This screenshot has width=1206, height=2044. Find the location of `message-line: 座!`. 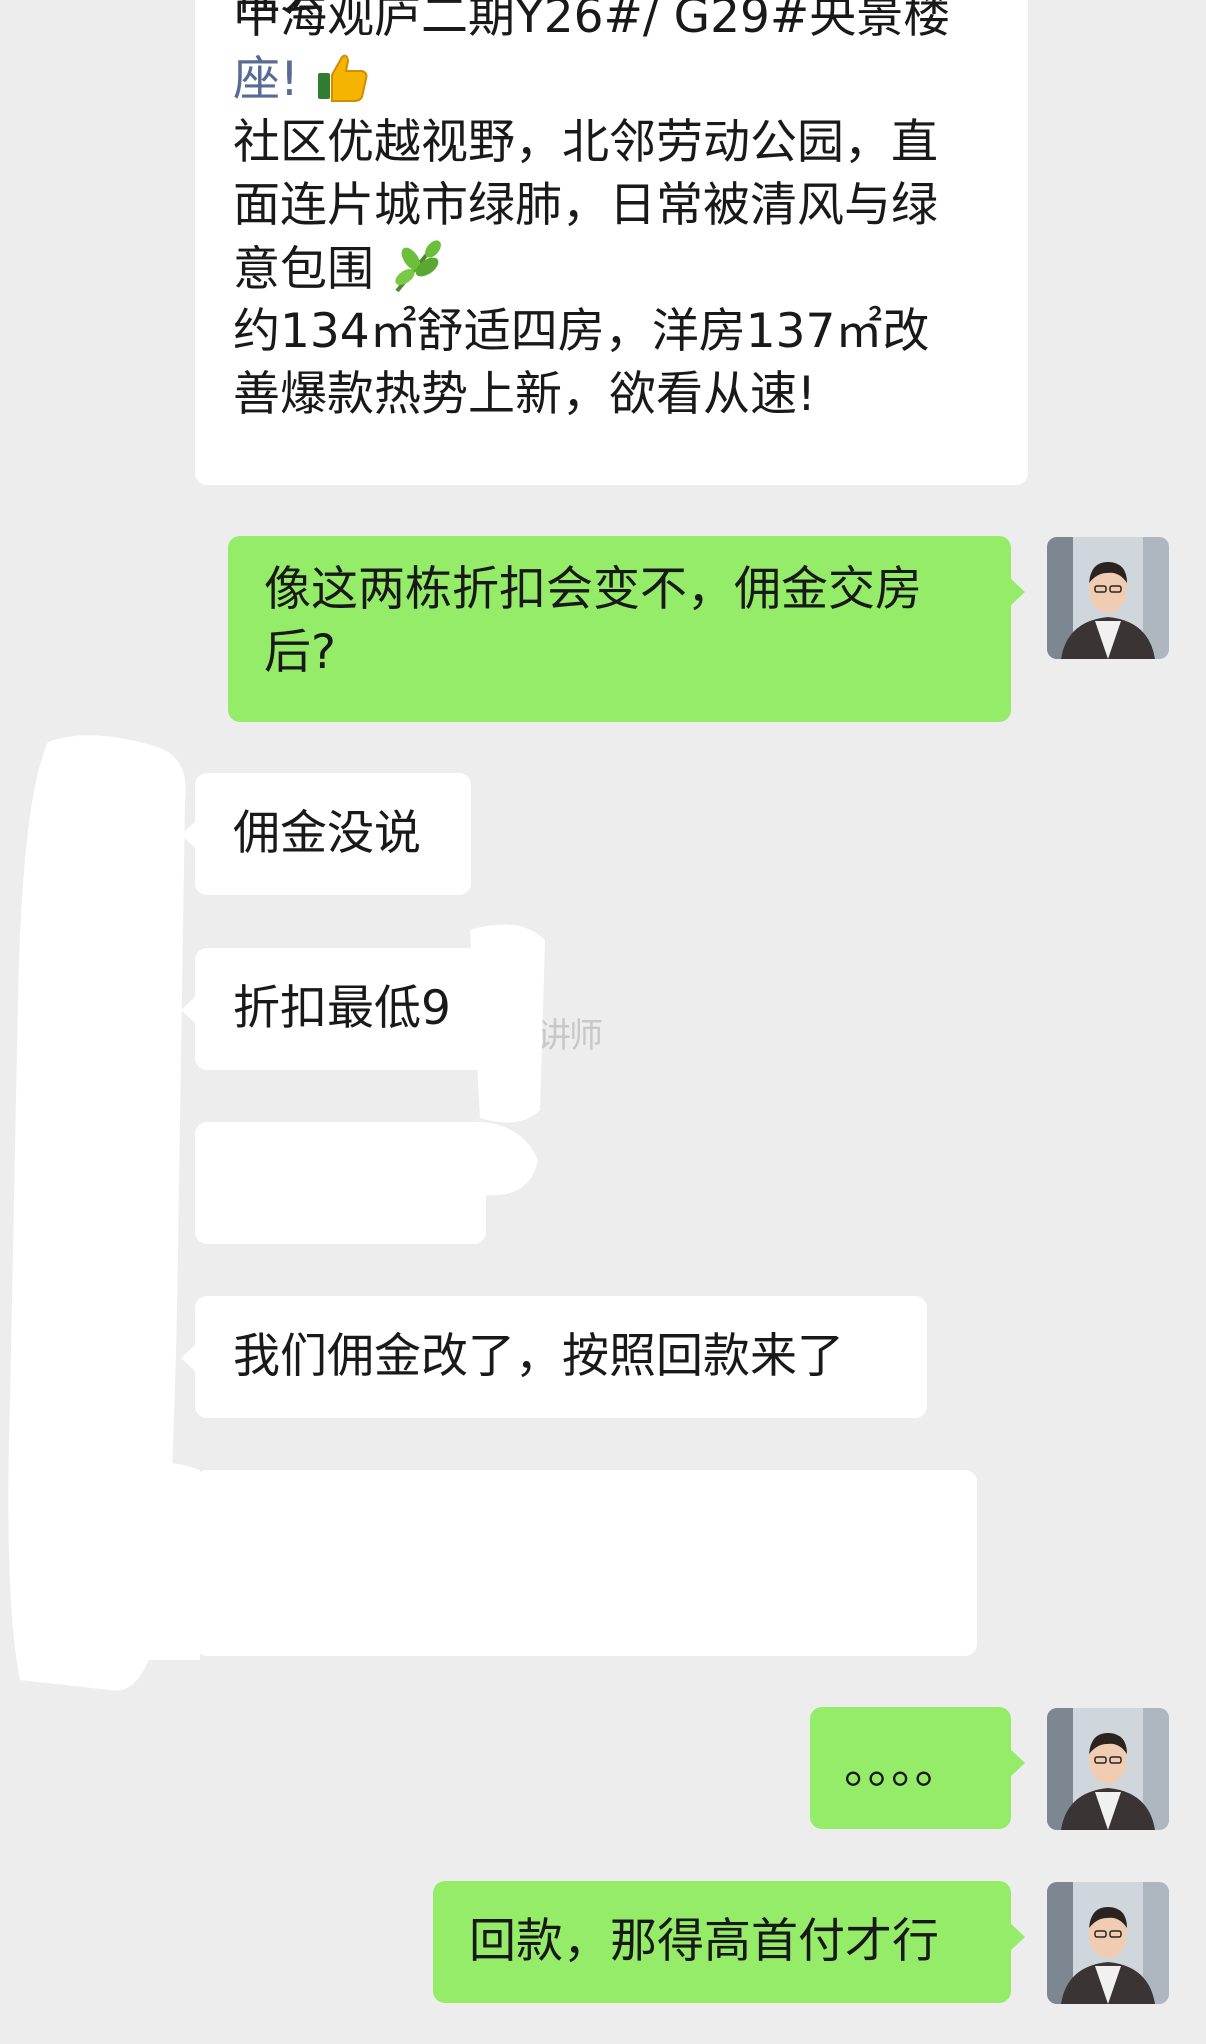

message-line: 座! is located at coordinates (301, 80).